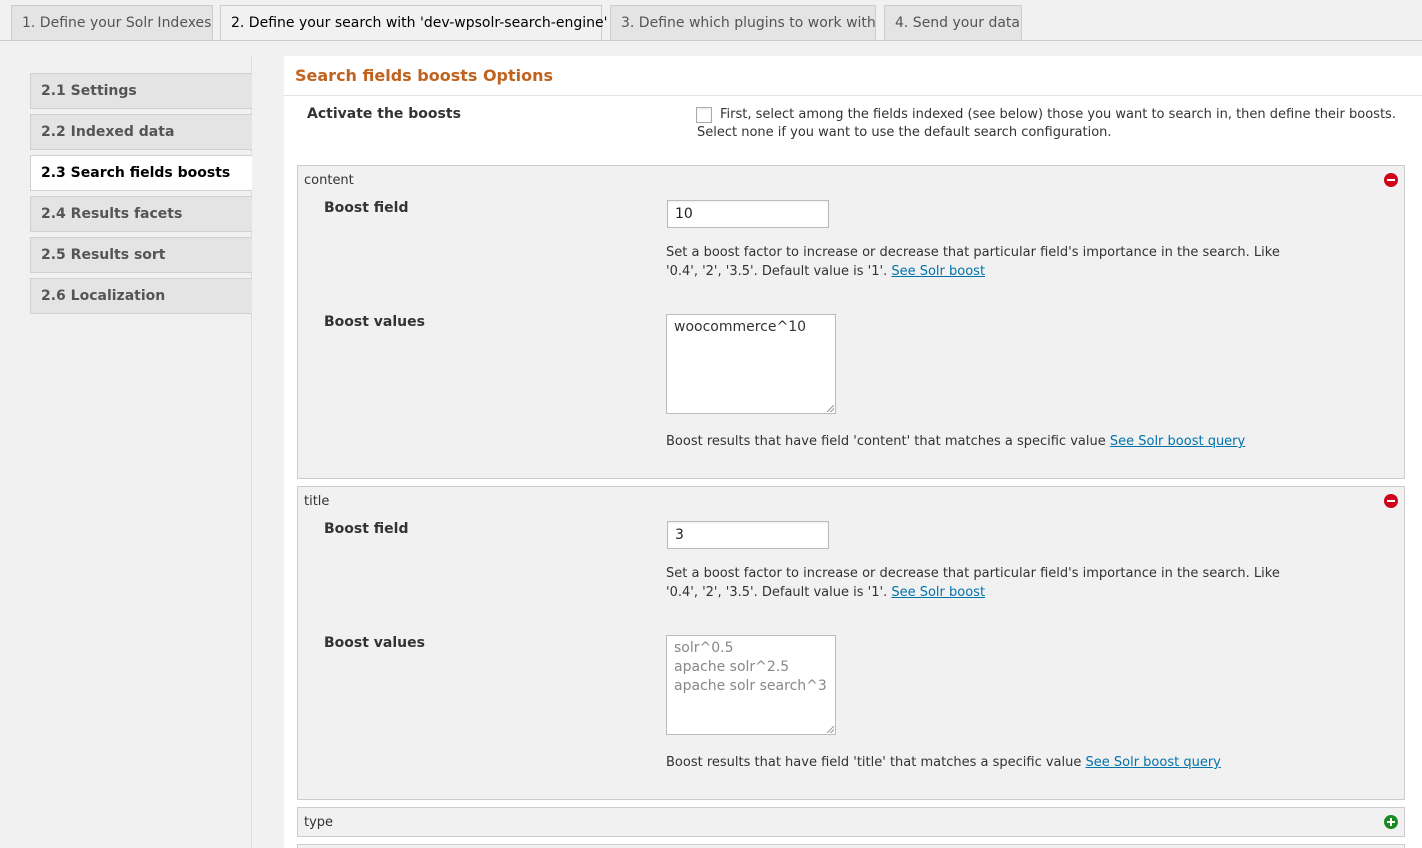  What do you see at coordinates (853, 76) in the screenshot?
I see `page-title: Search fields boosts Options` at bounding box center [853, 76].